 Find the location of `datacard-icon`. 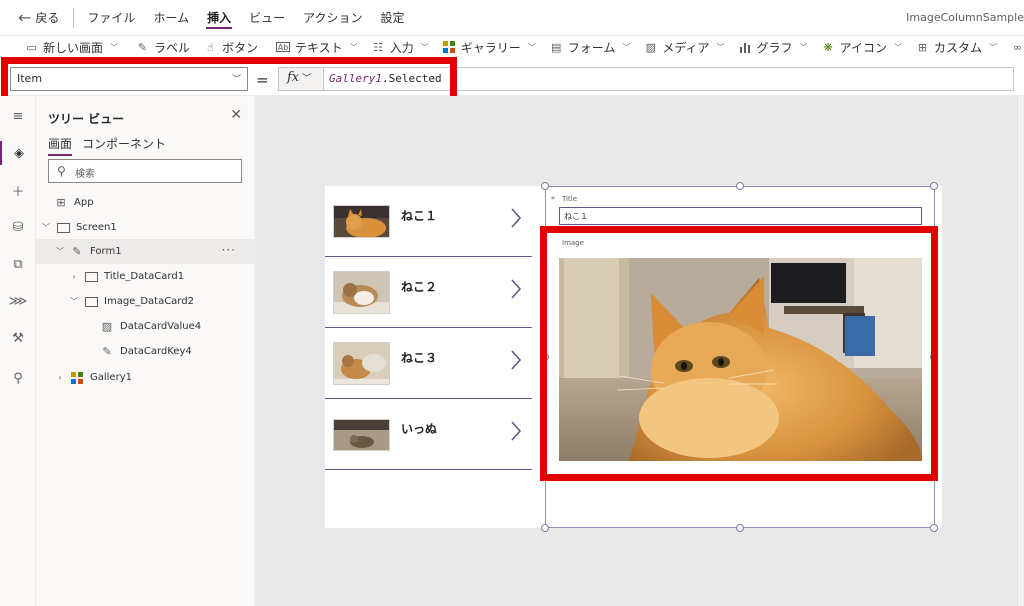

datacard-icon is located at coordinates (91, 302).